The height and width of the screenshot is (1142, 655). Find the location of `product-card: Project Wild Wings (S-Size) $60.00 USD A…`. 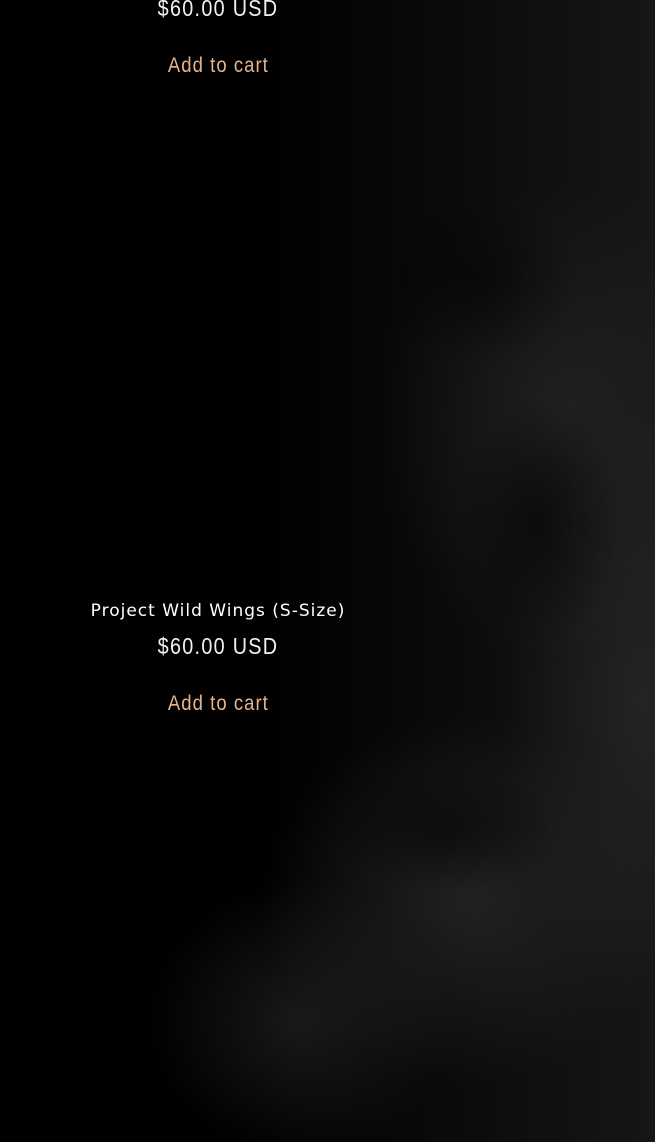

product-card: Project Wild Wings (S-Size) $60.00 USD A… is located at coordinates (218, 659).